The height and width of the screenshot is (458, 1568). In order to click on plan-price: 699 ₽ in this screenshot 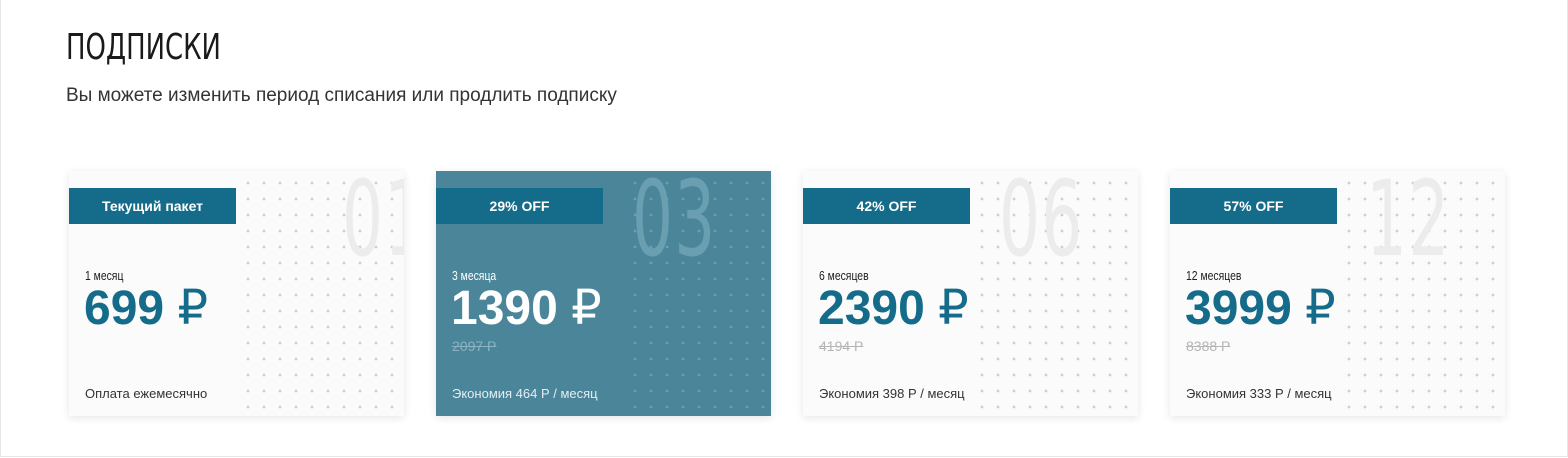, I will do `click(146, 309)`.